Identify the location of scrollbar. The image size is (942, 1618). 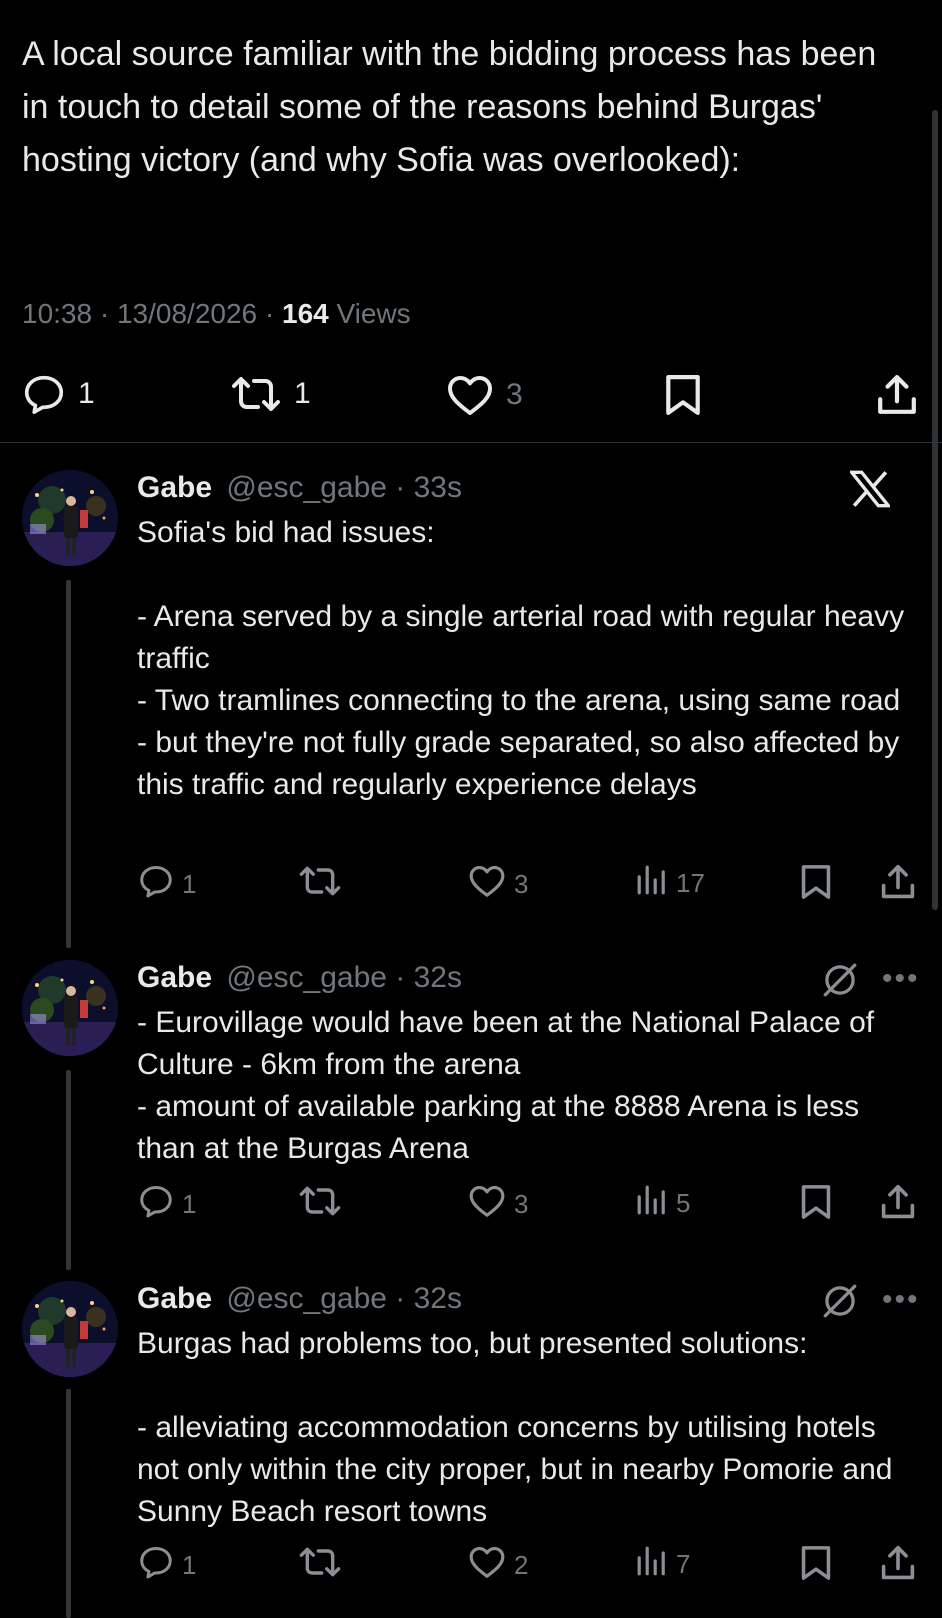
(935, 510).